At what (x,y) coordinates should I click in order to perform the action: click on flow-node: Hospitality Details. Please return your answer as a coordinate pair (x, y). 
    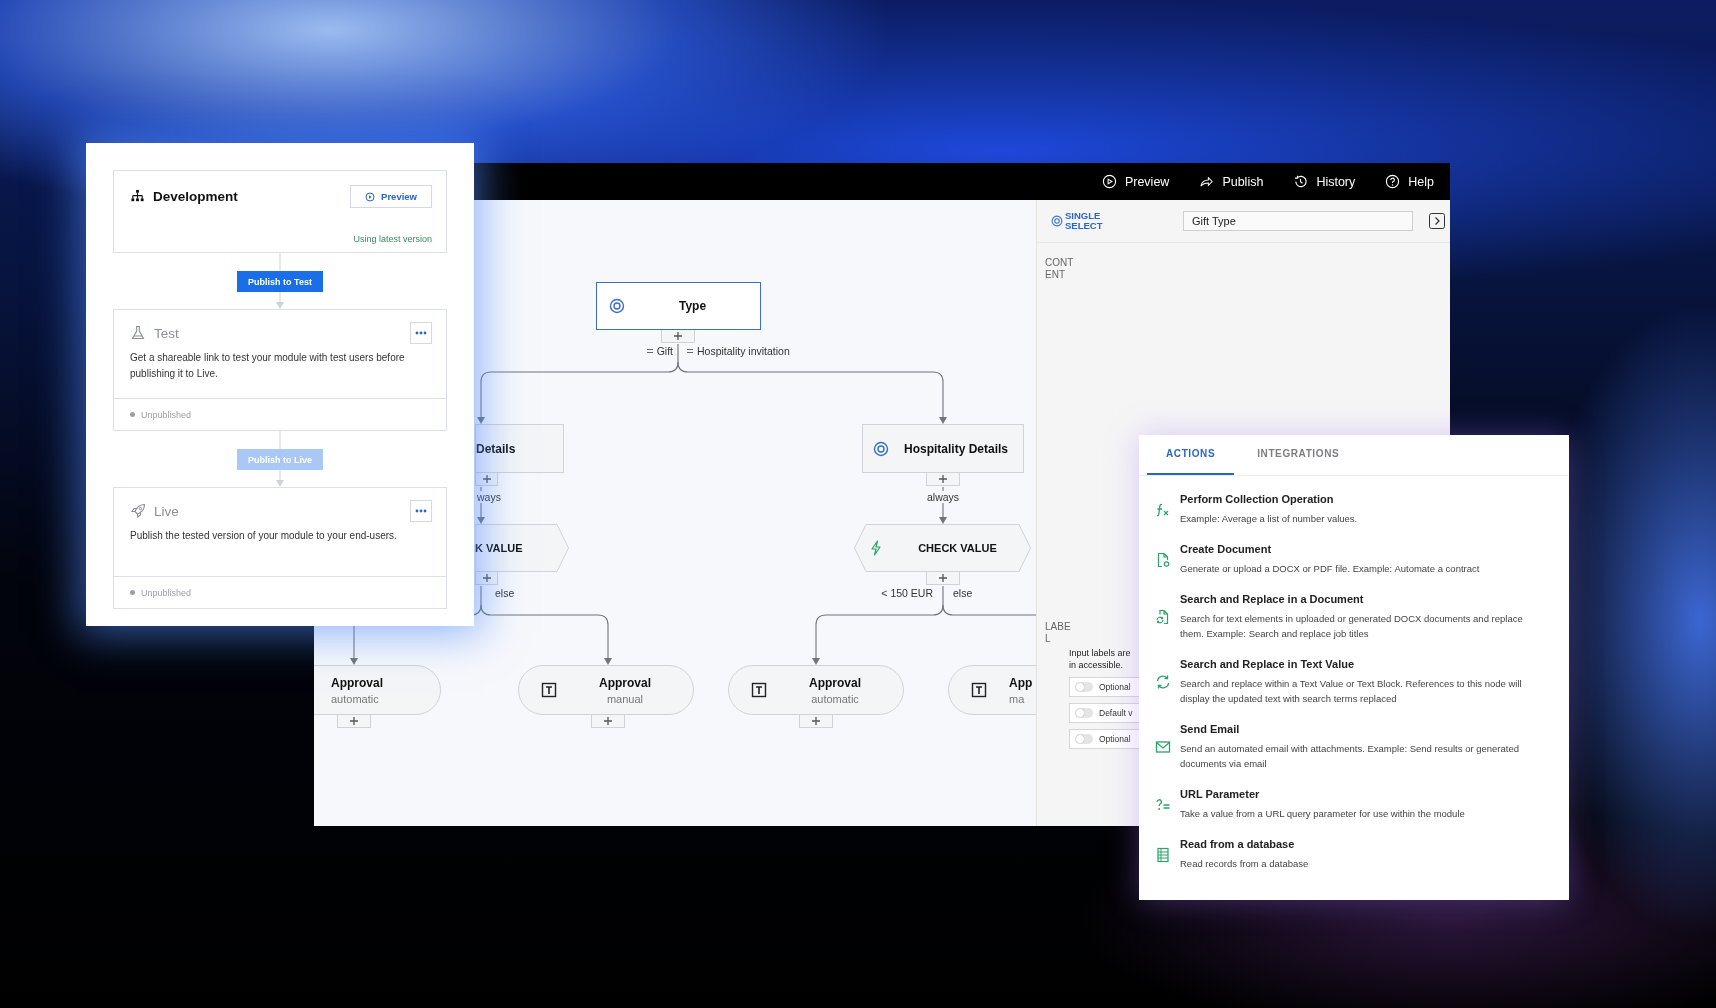
    Looking at the image, I should click on (943, 448).